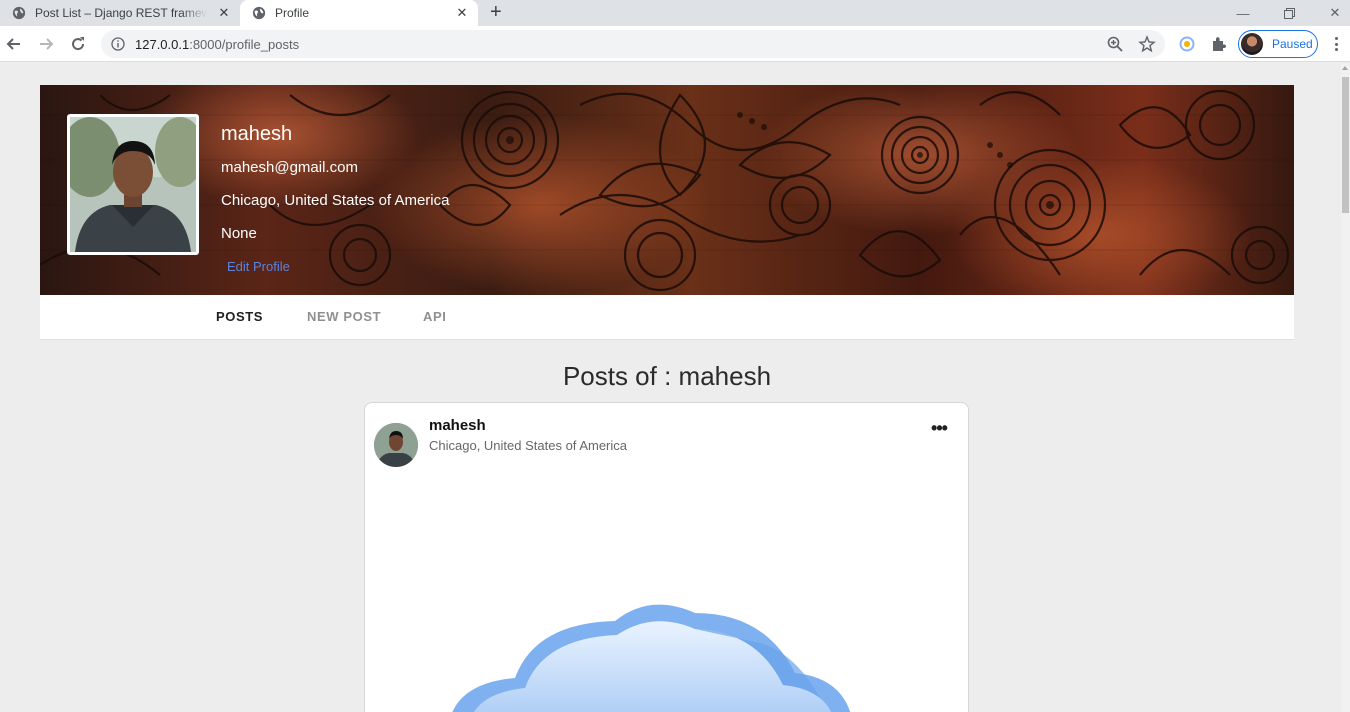  I want to click on profile-email: mahesh@gmail.com, so click(289, 167).